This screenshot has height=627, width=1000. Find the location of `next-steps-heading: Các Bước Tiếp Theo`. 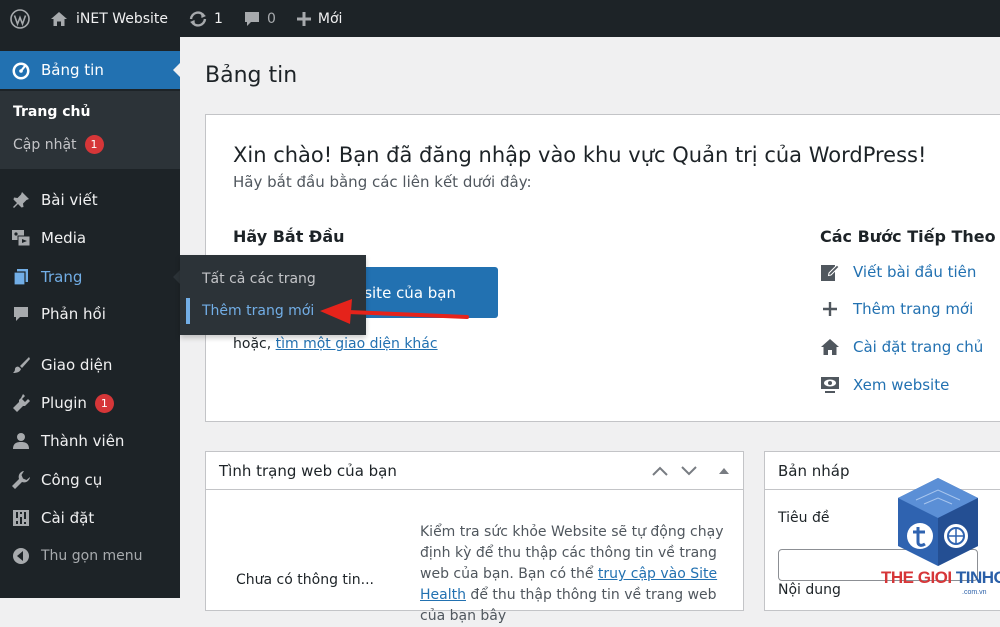

next-steps-heading: Các Bước Tiếp Theo is located at coordinates (908, 236).